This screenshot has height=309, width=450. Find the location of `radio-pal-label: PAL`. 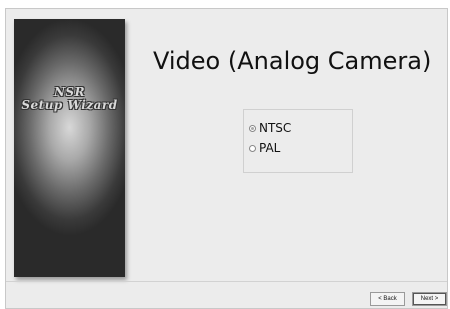

radio-pal-label: PAL is located at coordinates (270, 148).